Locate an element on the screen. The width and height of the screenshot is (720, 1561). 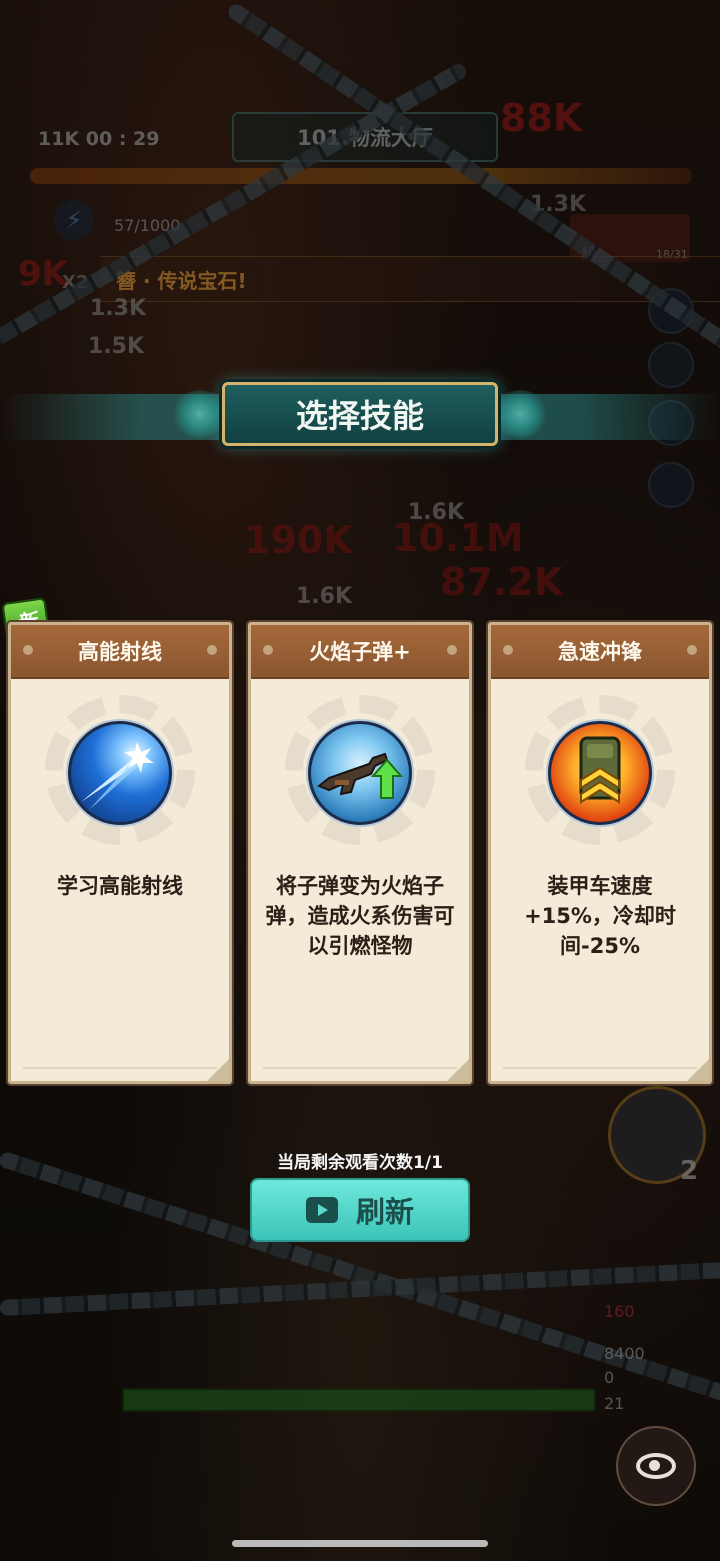
home-indicator is located at coordinates (360, 1543).